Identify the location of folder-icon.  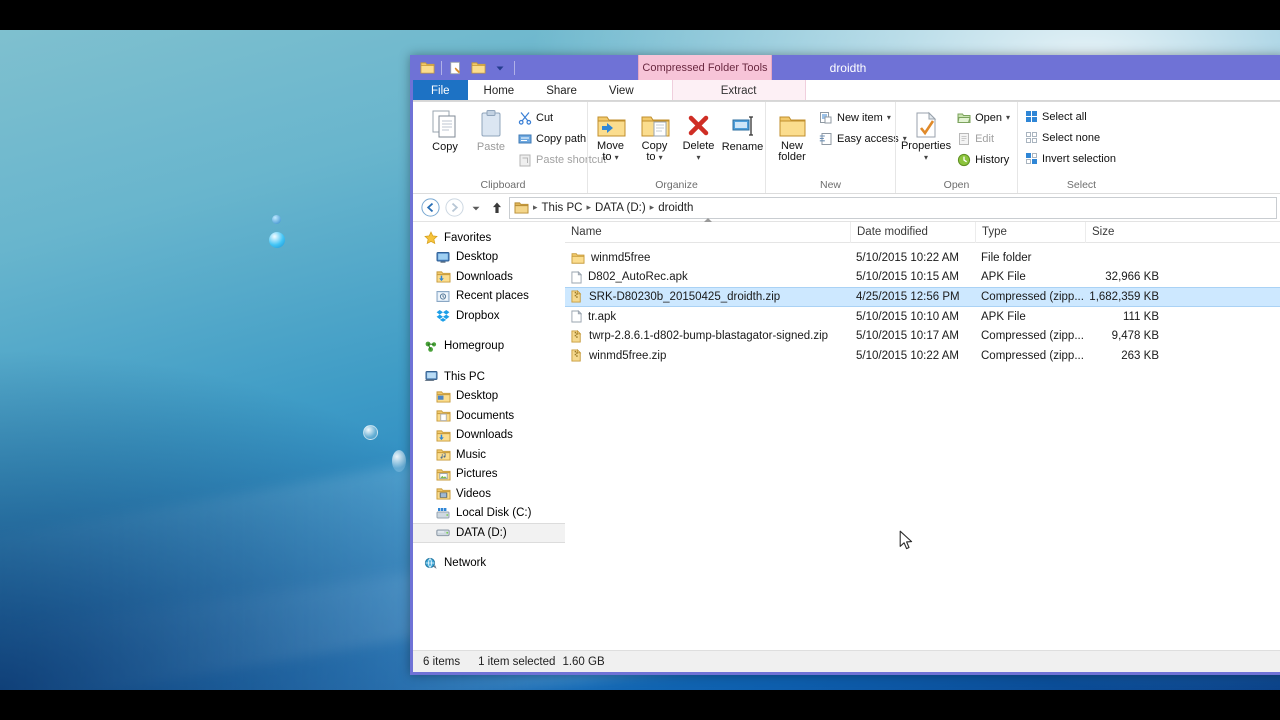
(427, 68).